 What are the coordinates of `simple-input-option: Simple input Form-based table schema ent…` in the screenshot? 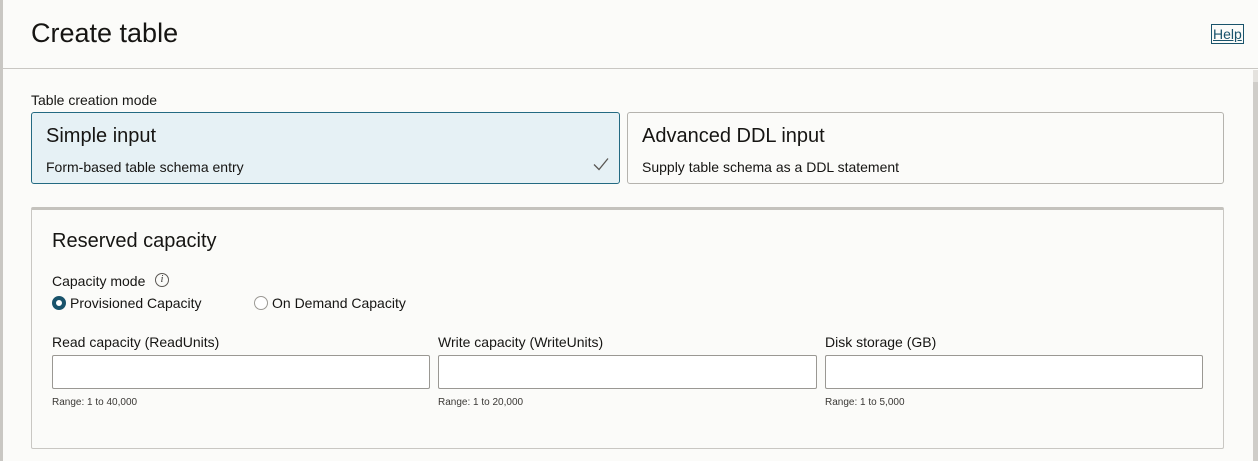 It's located at (325, 148).